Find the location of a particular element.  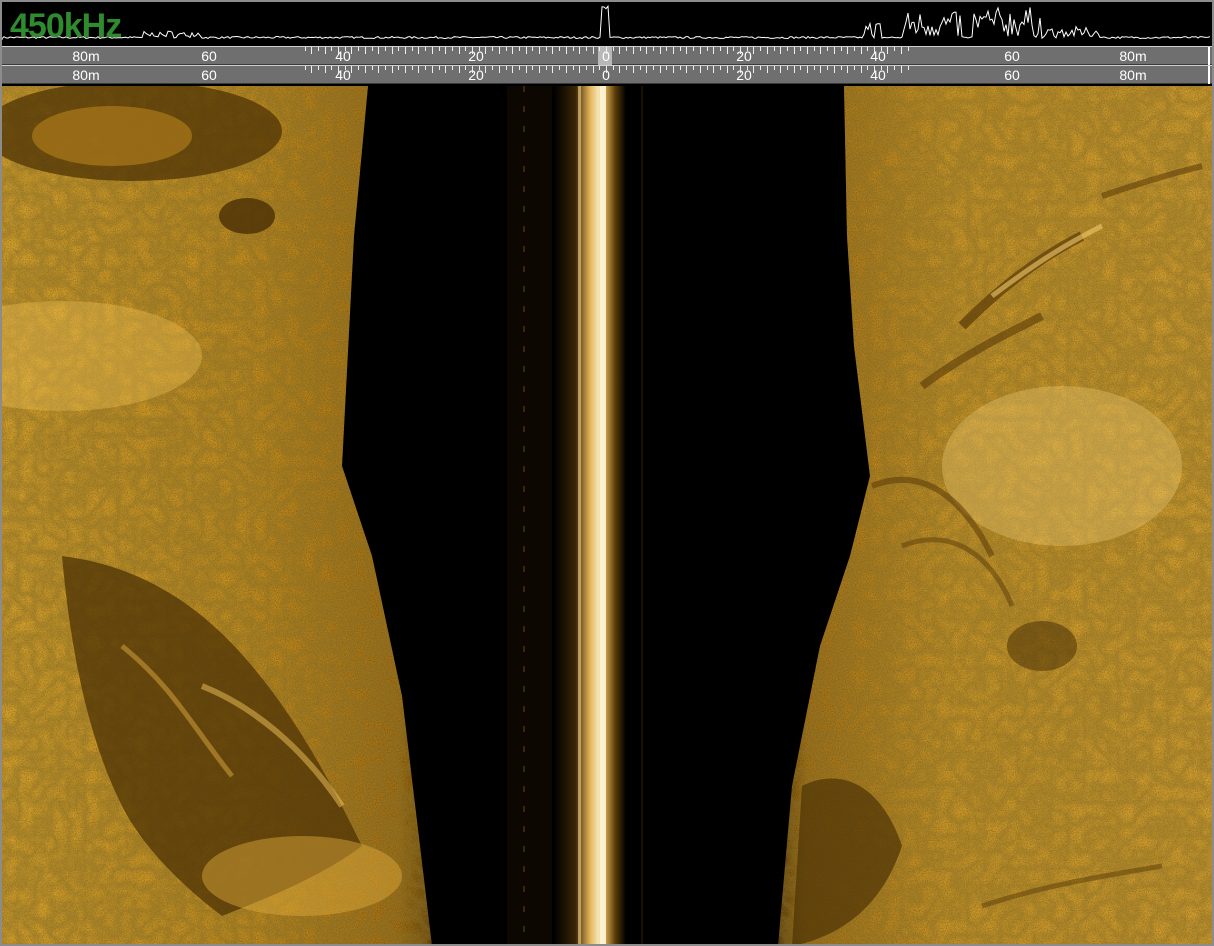

signal-trace-line is located at coordinates (606, 22).